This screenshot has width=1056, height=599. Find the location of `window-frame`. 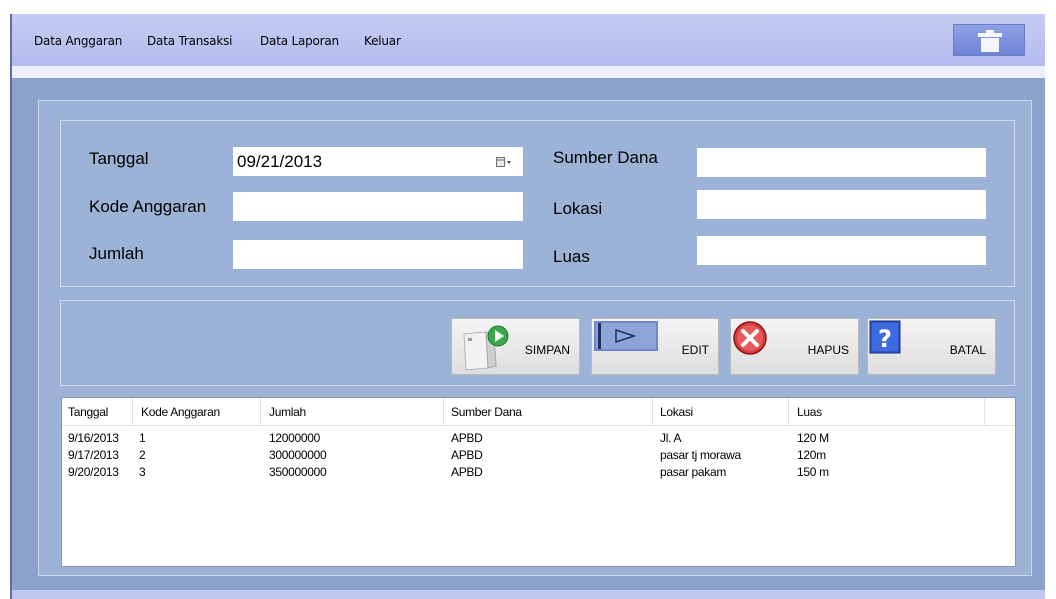

window-frame is located at coordinates (5, 299).